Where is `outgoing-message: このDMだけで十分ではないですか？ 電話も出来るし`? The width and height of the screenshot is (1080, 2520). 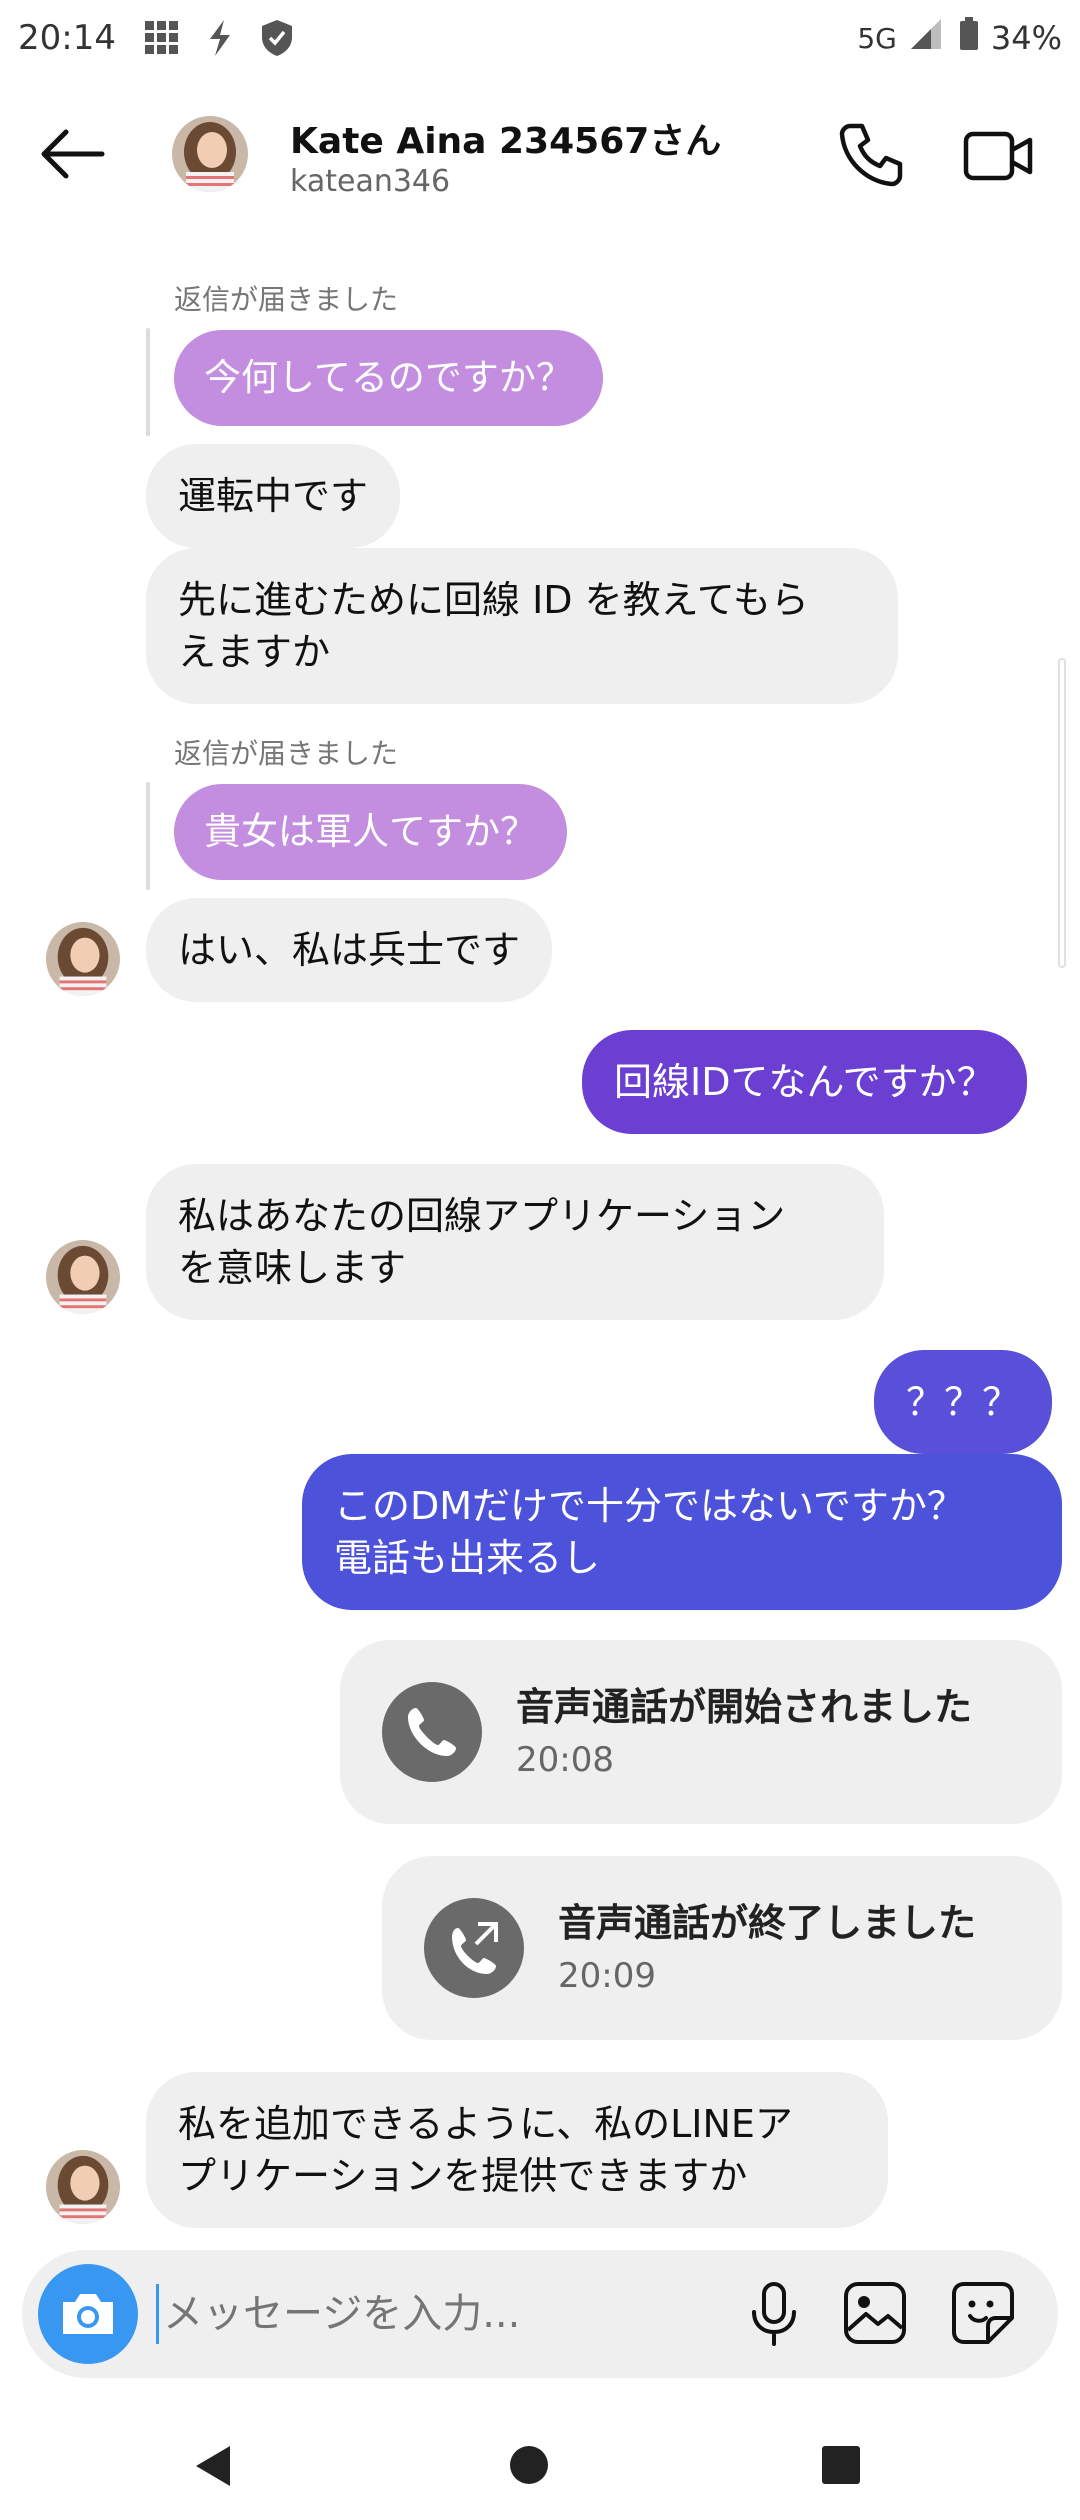 outgoing-message: このDMだけで十分ではないですか？ 電話も出来るし is located at coordinates (682, 1532).